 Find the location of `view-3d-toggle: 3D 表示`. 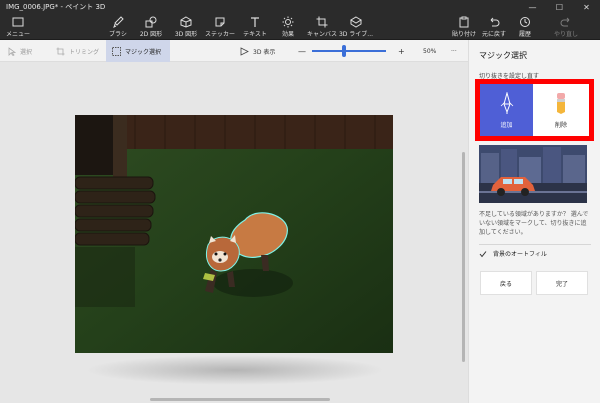

view-3d-toggle: 3D 表示 is located at coordinates (257, 51).